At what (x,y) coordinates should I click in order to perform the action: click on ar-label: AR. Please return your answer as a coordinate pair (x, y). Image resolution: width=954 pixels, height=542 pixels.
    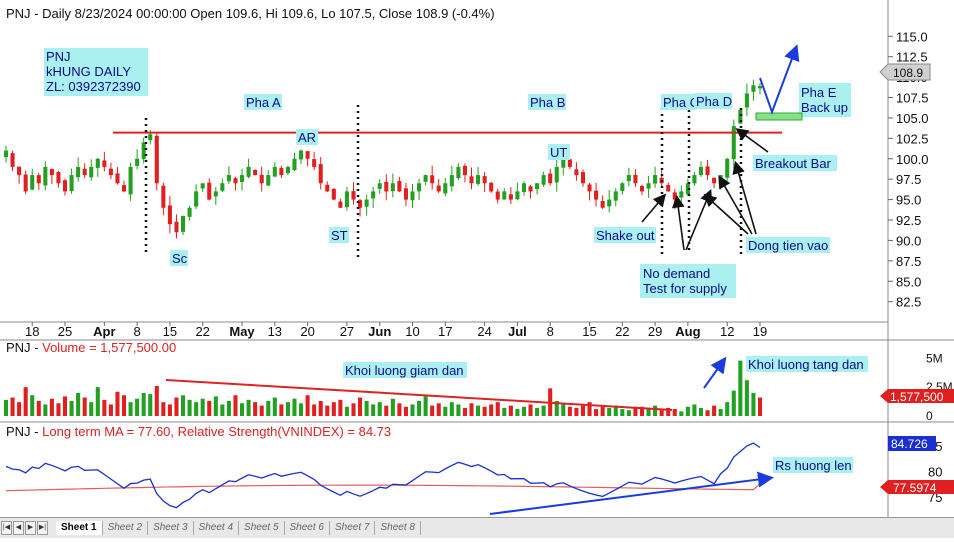
    Looking at the image, I should click on (307, 137).